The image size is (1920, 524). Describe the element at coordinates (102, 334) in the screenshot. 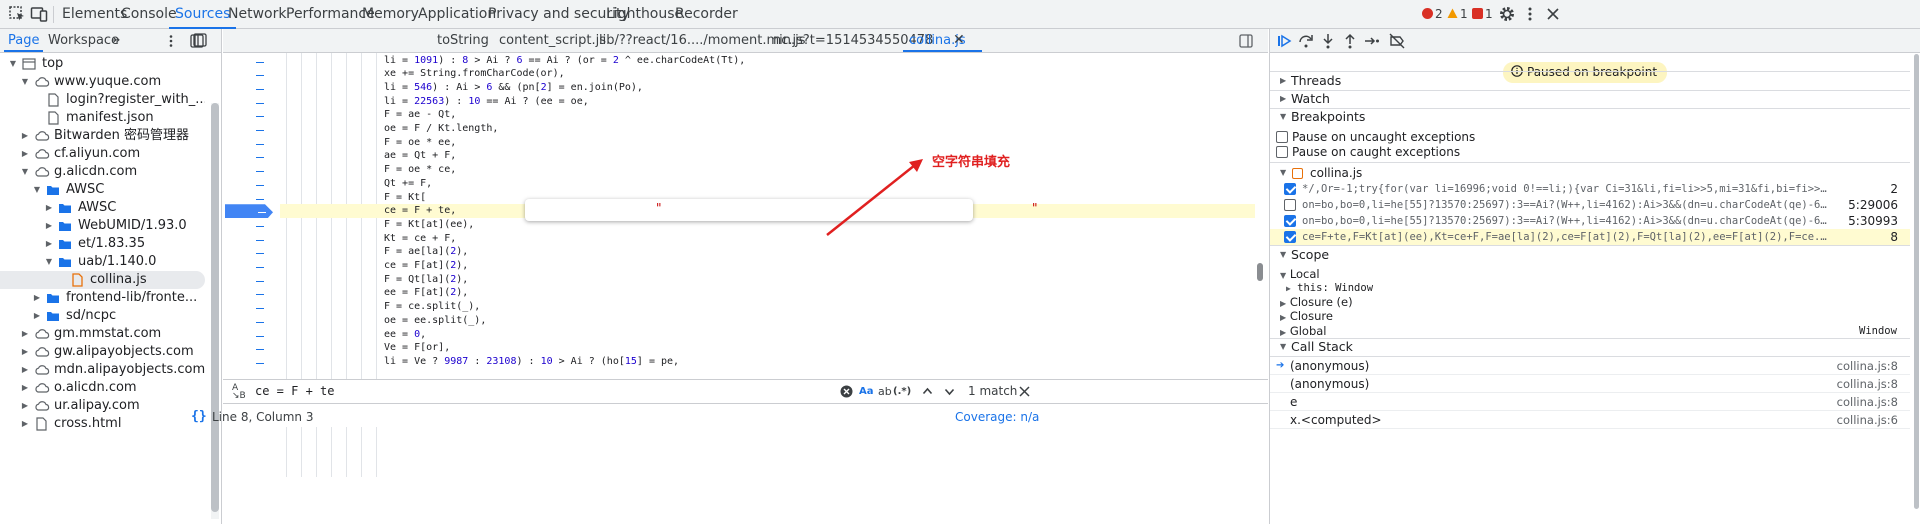

I see `tree-item: ▶ gm.mmstat.com` at that location.